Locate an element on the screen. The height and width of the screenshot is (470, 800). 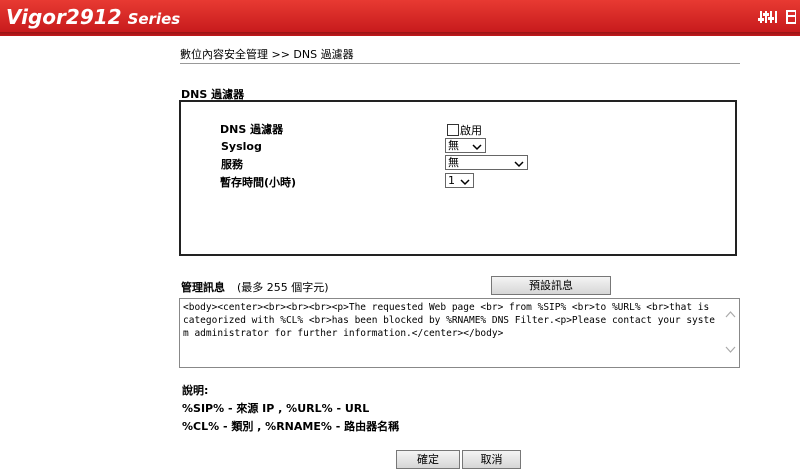
syslog-select: 無 is located at coordinates (465, 145).